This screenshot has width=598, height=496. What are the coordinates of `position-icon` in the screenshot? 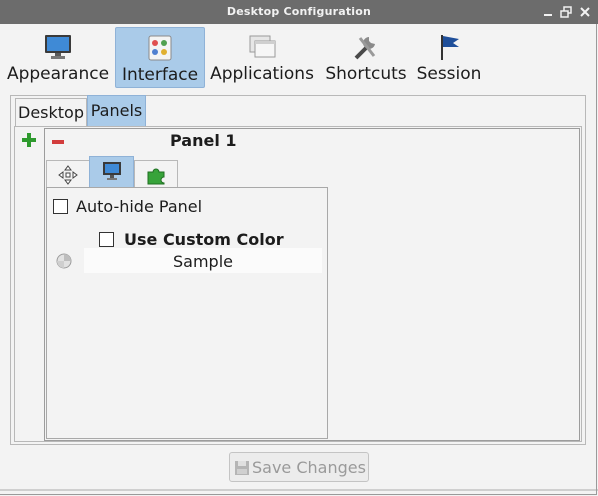 It's located at (68, 175).